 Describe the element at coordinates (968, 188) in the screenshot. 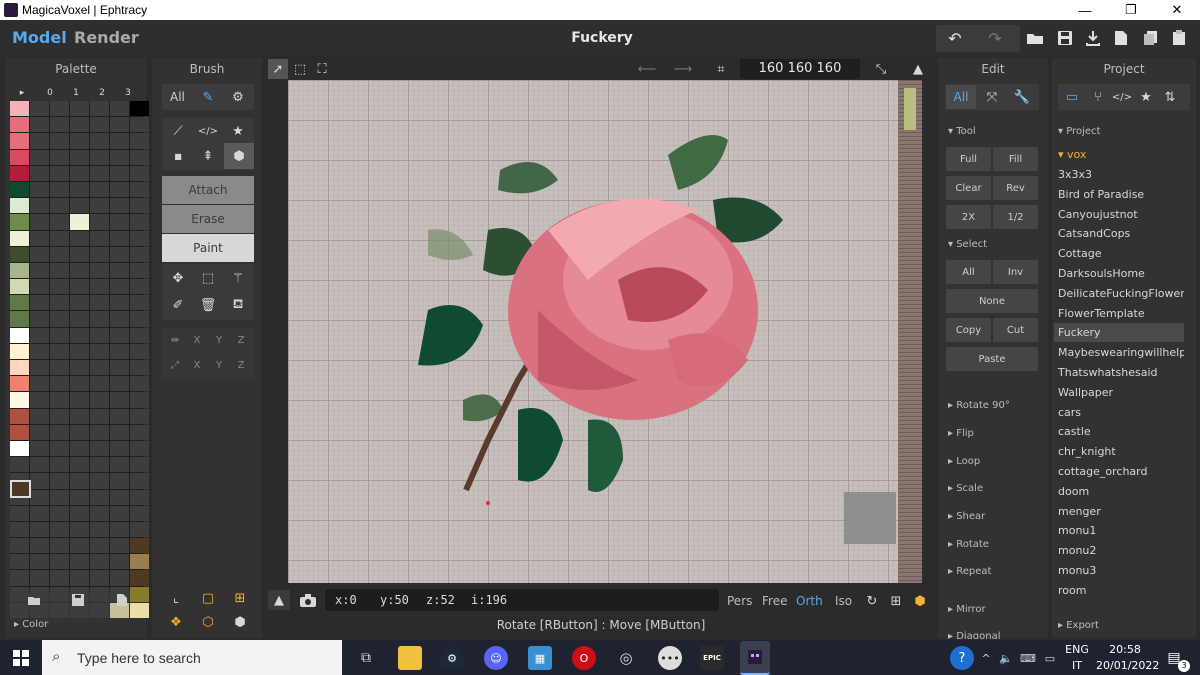

I see `clear-button: Clear` at that location.